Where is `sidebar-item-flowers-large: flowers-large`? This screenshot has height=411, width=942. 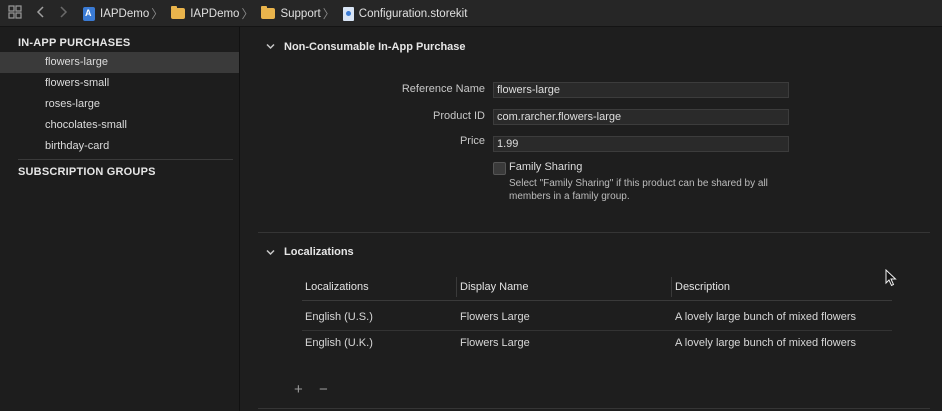 sidebar-item-flowers-large: flowers-large is located at coordinates (119, 62).